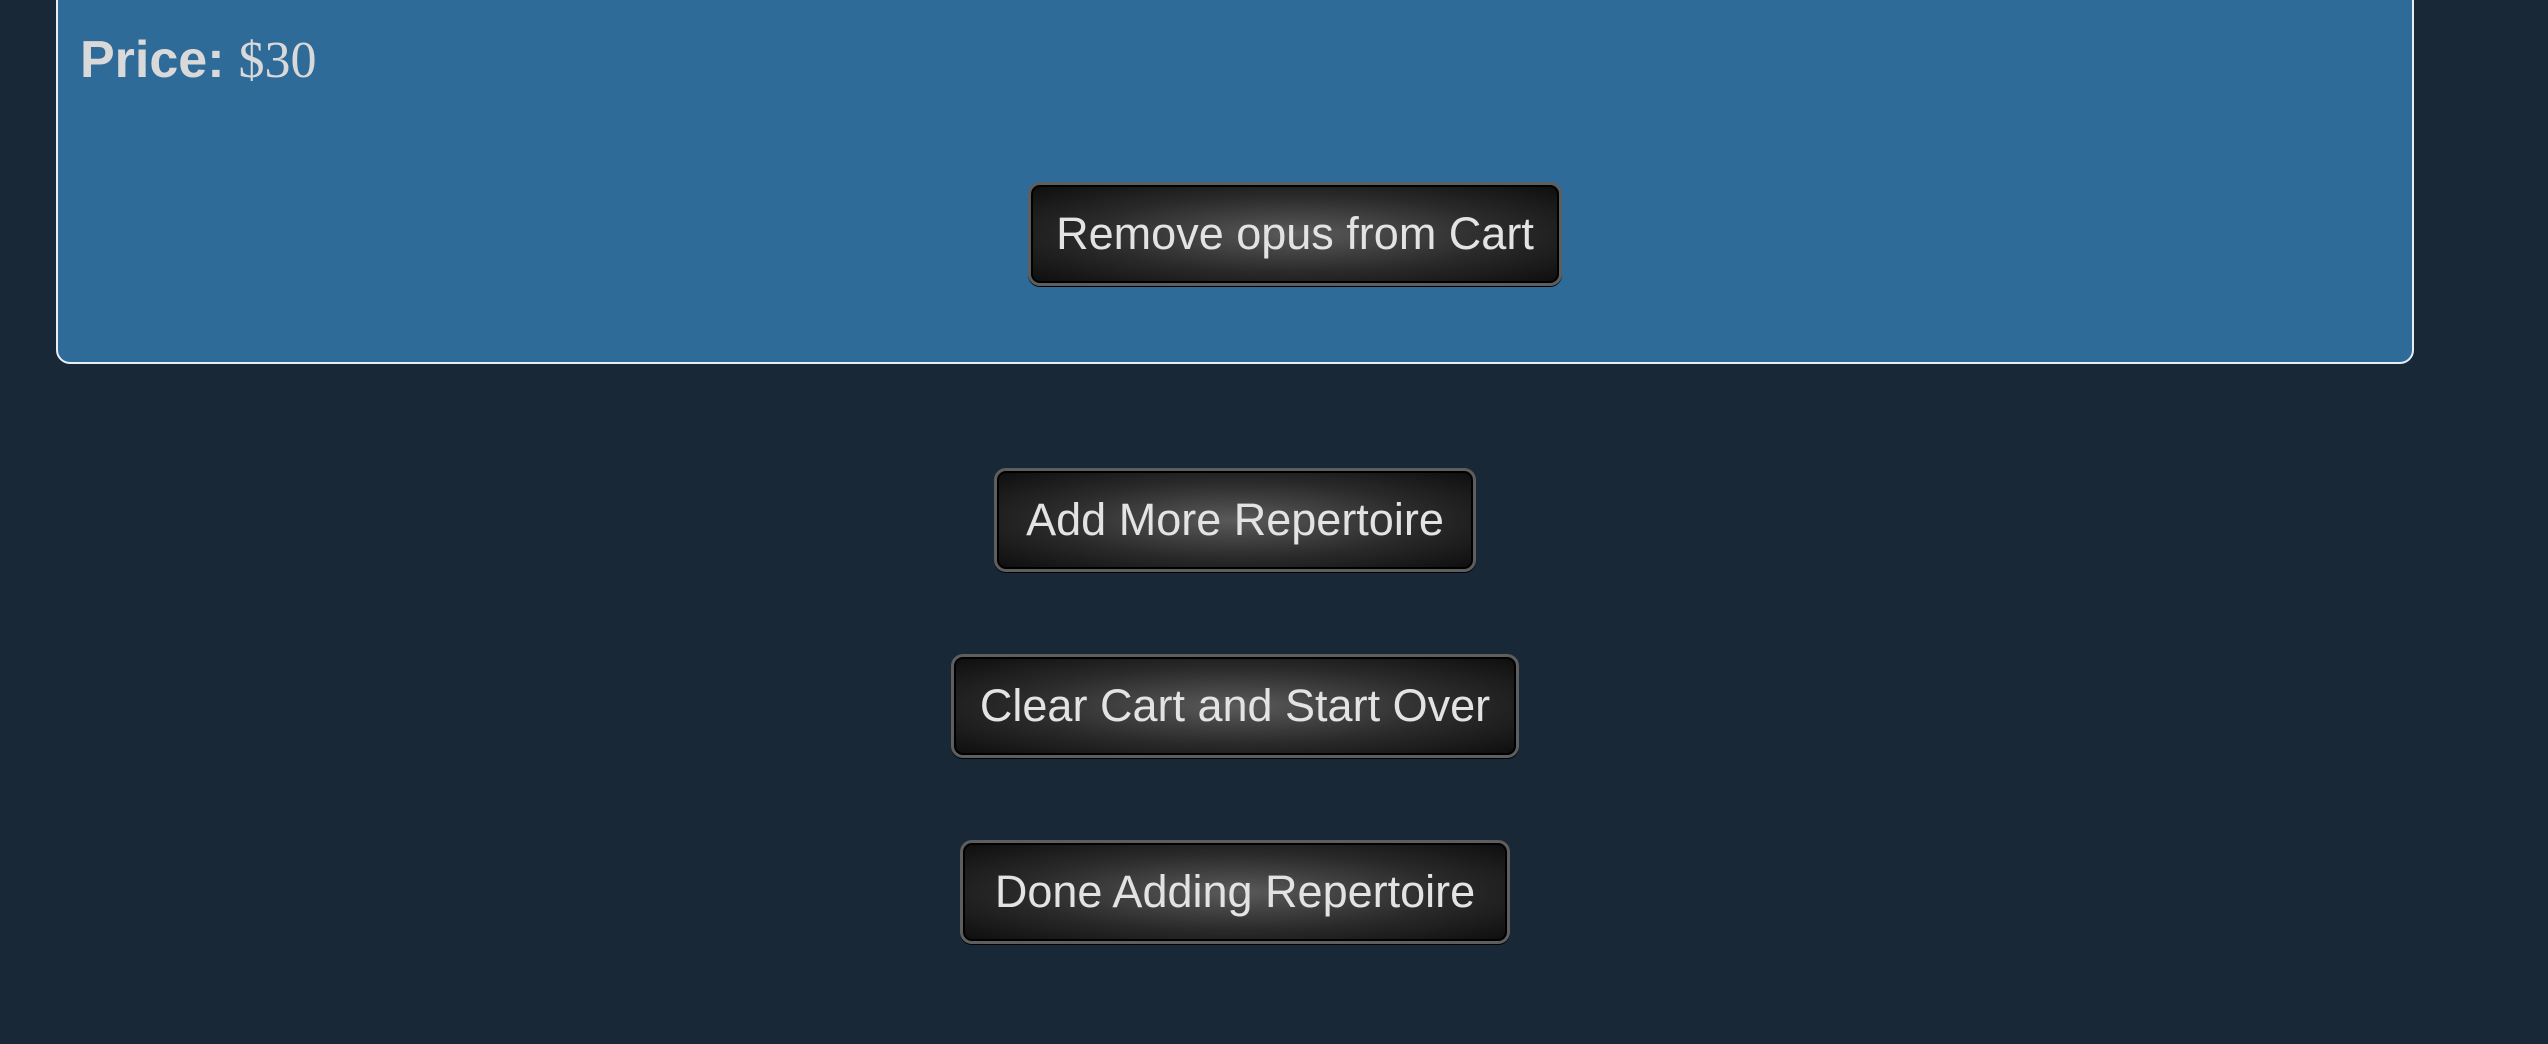 This screenshot has width=2548, height=1044. What do you see at coordinates (1235, 520) in the screenshot?
I see `add-more-repertoire-button: Add More Repertoire` at bounding box center [1235, 520].